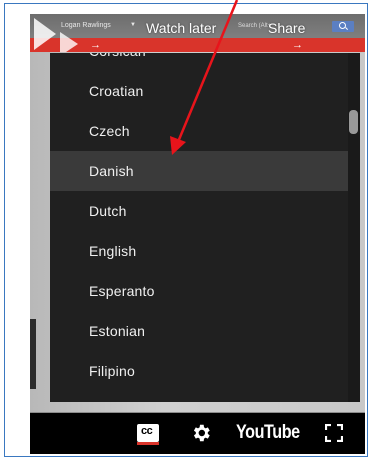 This screenshot has height=461, width=374. Describe the element at coordinates (200, 291) in the screenshot. I see `language-option-esperanto: Esperanto` at that location.